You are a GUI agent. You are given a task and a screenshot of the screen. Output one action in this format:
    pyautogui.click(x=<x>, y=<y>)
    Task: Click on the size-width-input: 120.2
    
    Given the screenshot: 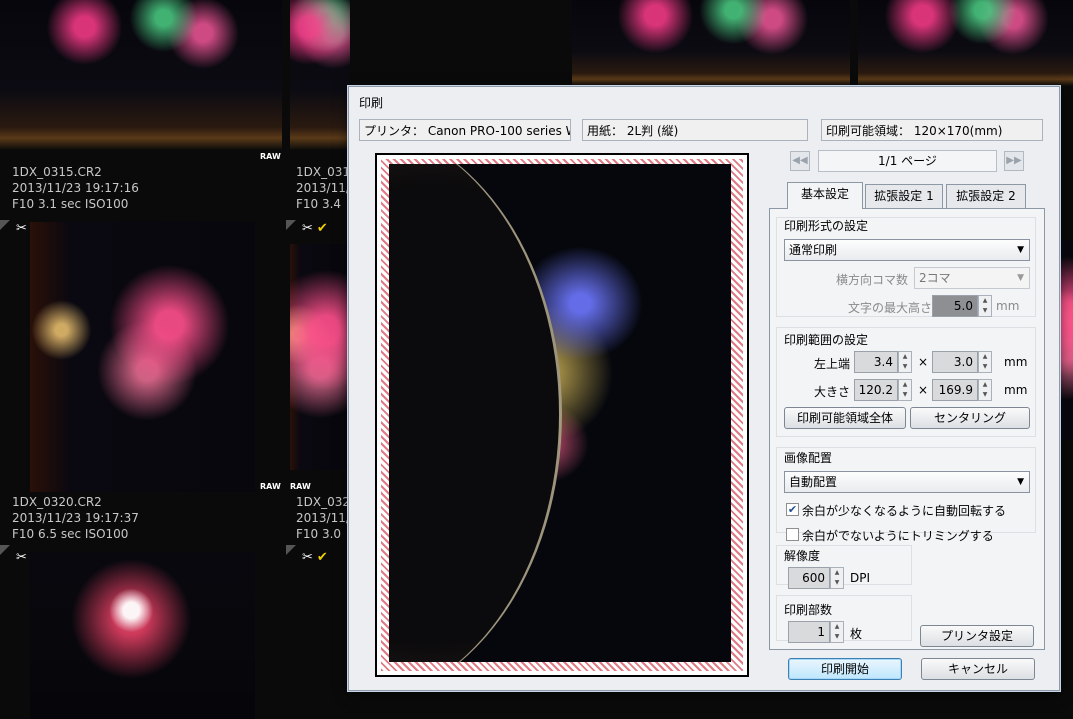 What is the action you would take?
    pyautogui.click(x=876, y=390)
    